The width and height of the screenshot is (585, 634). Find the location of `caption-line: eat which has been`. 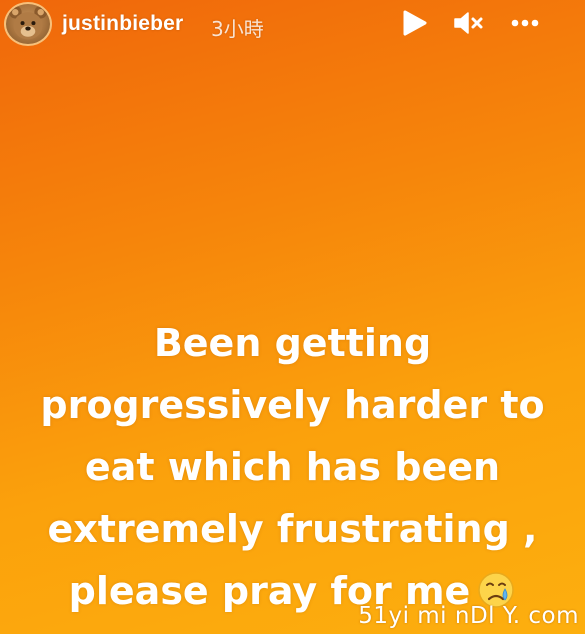

caption-line: eat which has been is located at coordinates (292, 467).